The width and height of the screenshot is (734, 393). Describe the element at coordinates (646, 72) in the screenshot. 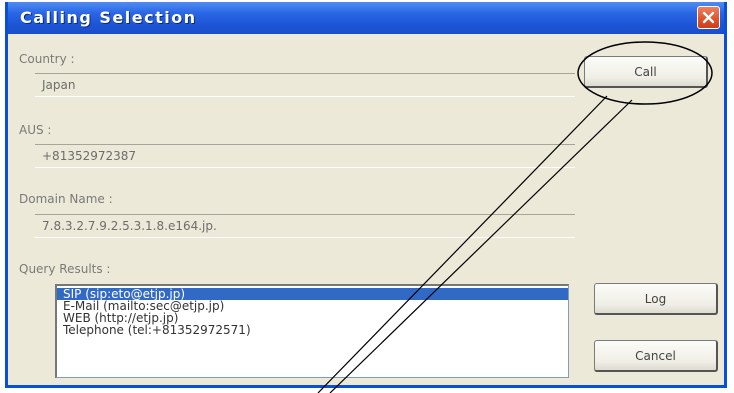

I see `call-button: Call` at that location.